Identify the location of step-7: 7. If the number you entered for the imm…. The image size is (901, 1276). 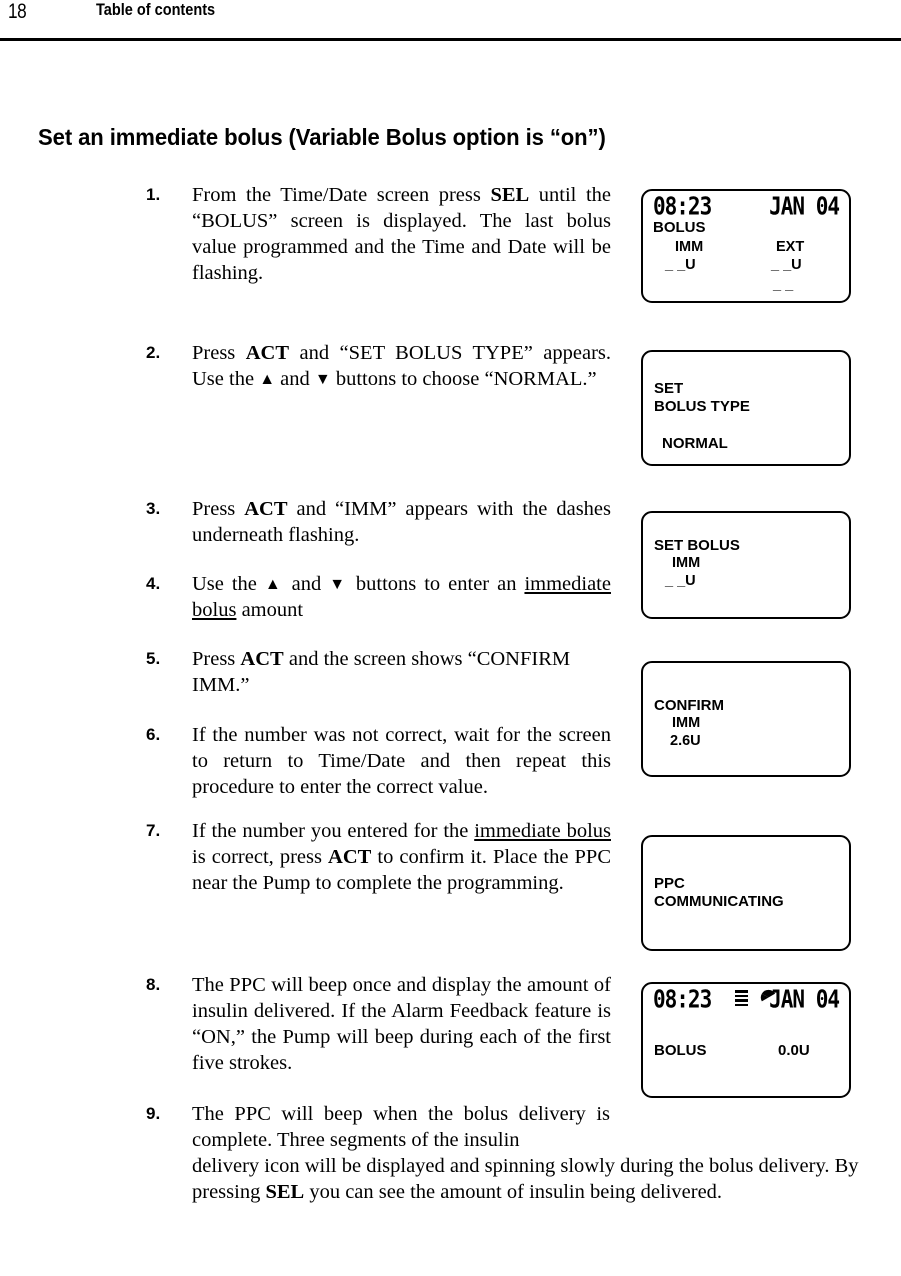
(378, 857).